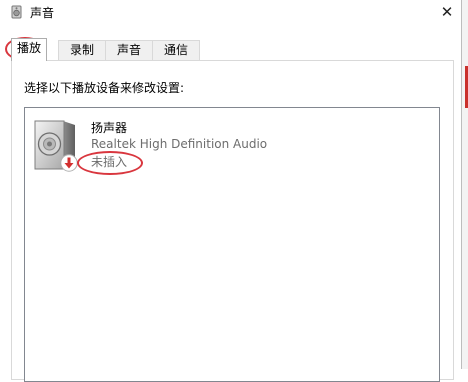 This screenshot has width=468, height=382. I want to click on window-title: 声音, so click(42, 13).